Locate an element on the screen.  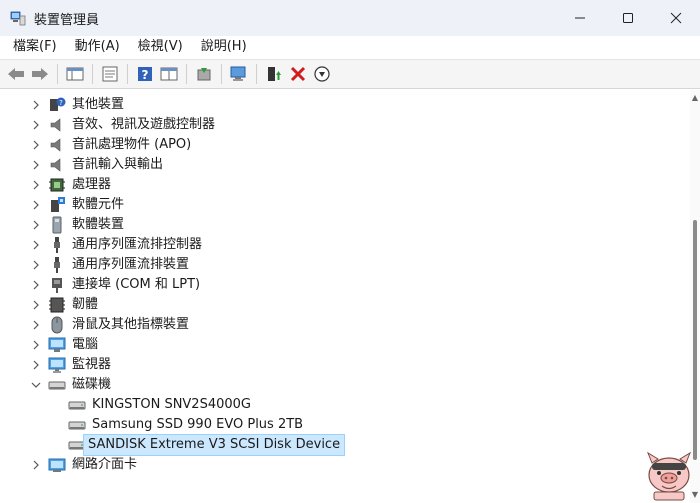
back-icon is located at coordinates (16, 74).